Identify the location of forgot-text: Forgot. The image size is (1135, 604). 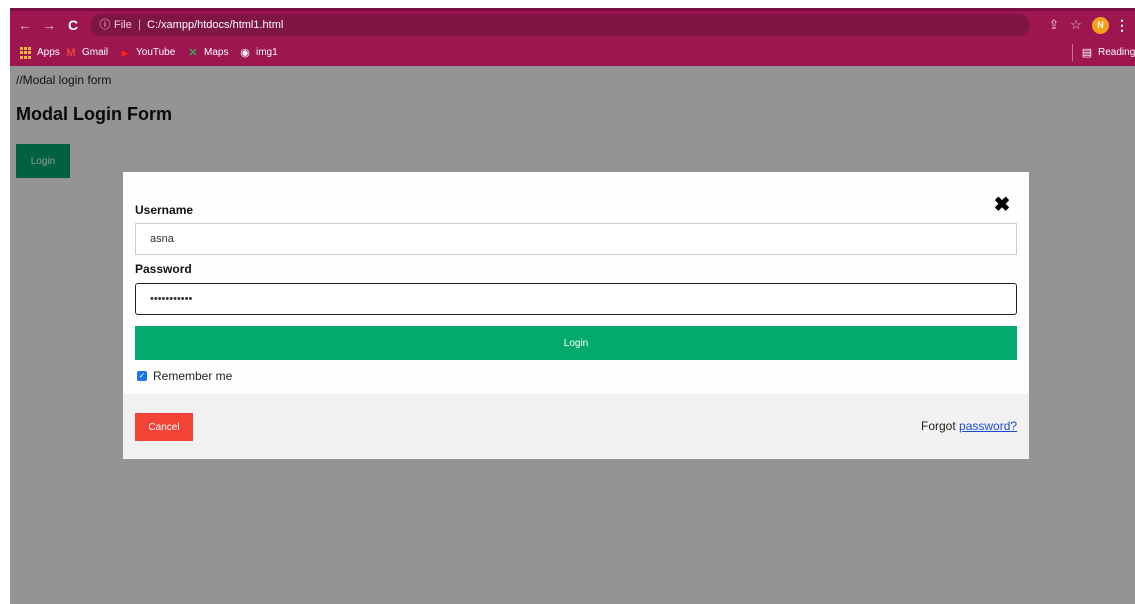
(938, 426).